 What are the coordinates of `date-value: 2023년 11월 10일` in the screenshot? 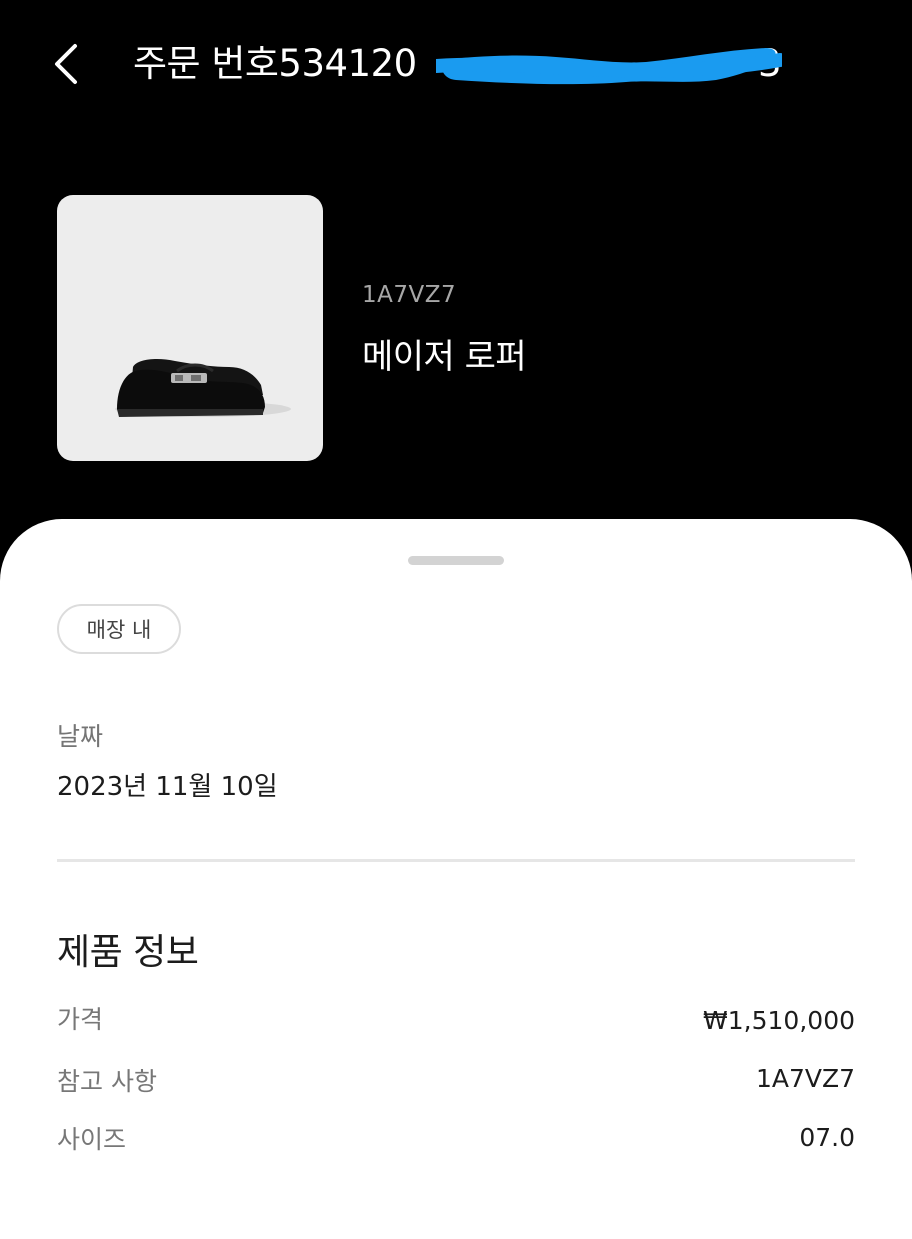 It's located at (167, 787).